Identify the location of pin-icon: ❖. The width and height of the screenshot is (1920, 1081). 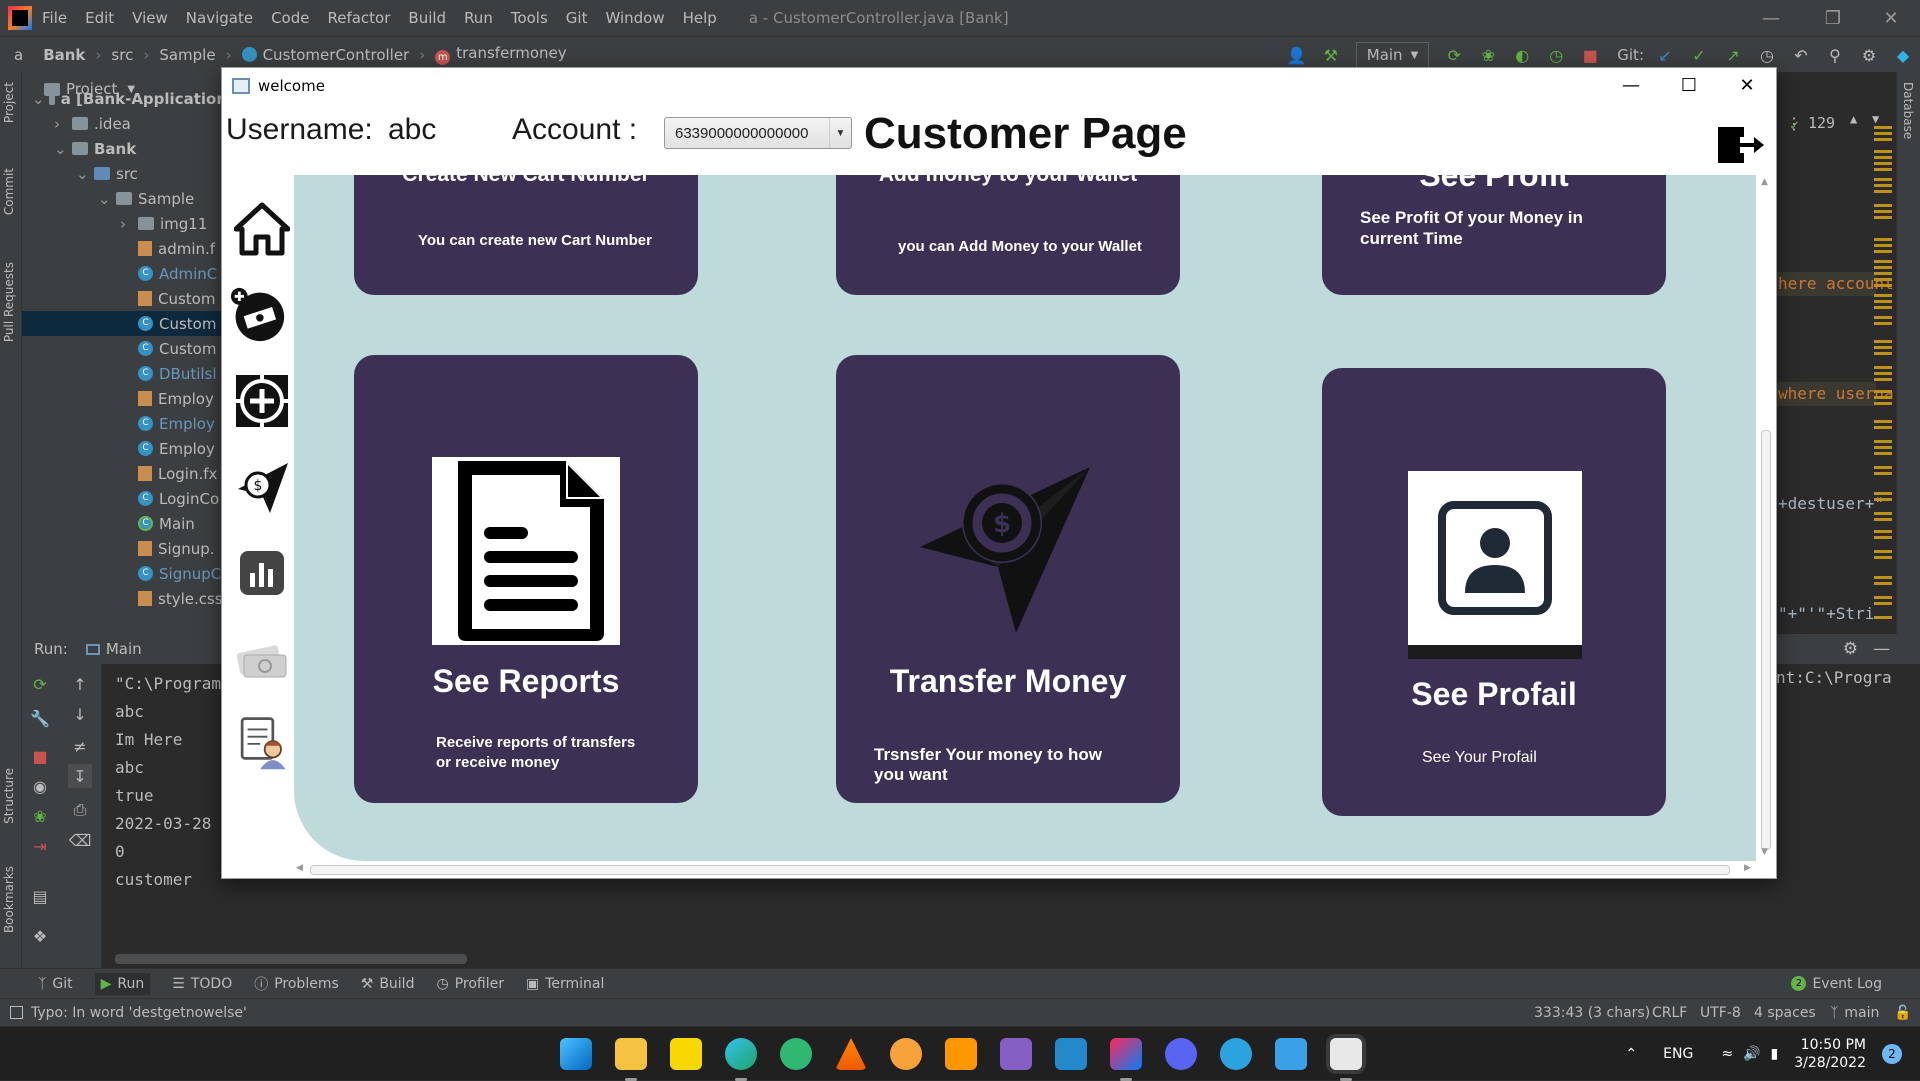
(40, 936).